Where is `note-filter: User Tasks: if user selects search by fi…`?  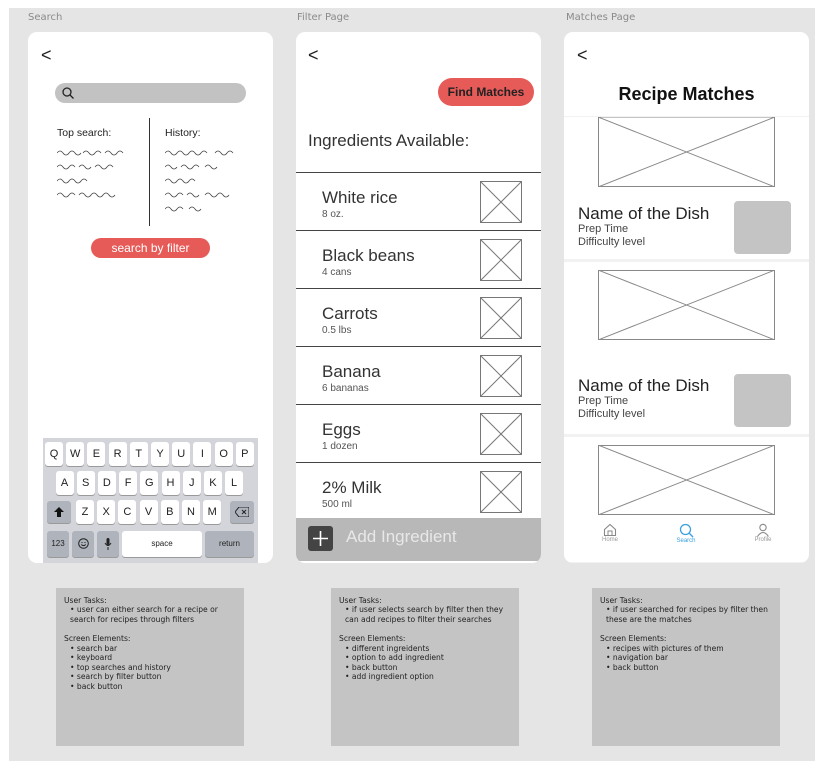
note-filter: User Tasks: if user selects search by fi… is located at coordinates (425, 667).